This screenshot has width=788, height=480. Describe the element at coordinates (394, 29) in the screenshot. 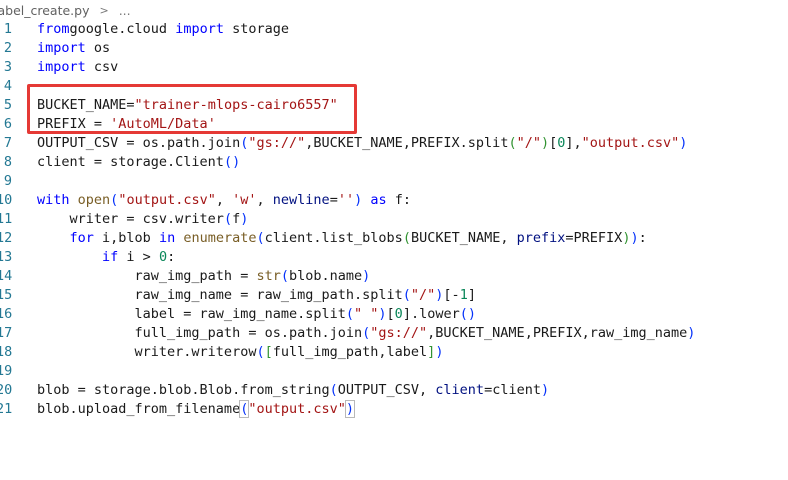

I see `code-line: 1 fromgoogle.cloud import storage` at that location.